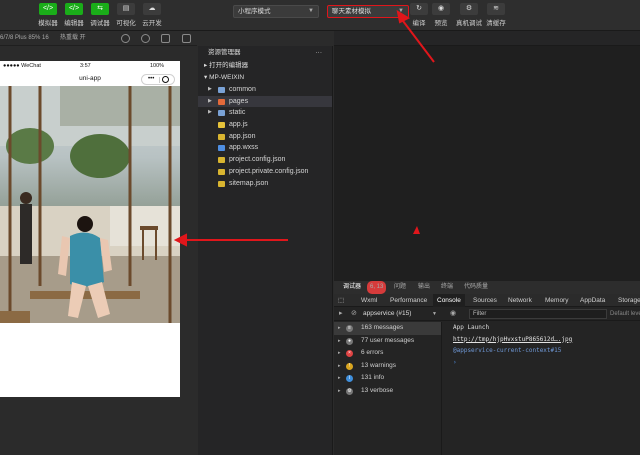 Image resolution: width=640 pixels, height=455 pixels. What do you see at coordinates (339, 390) in the screenshot?
I see `chevron-right-icon: ▸` at bounding box center [339, 390].